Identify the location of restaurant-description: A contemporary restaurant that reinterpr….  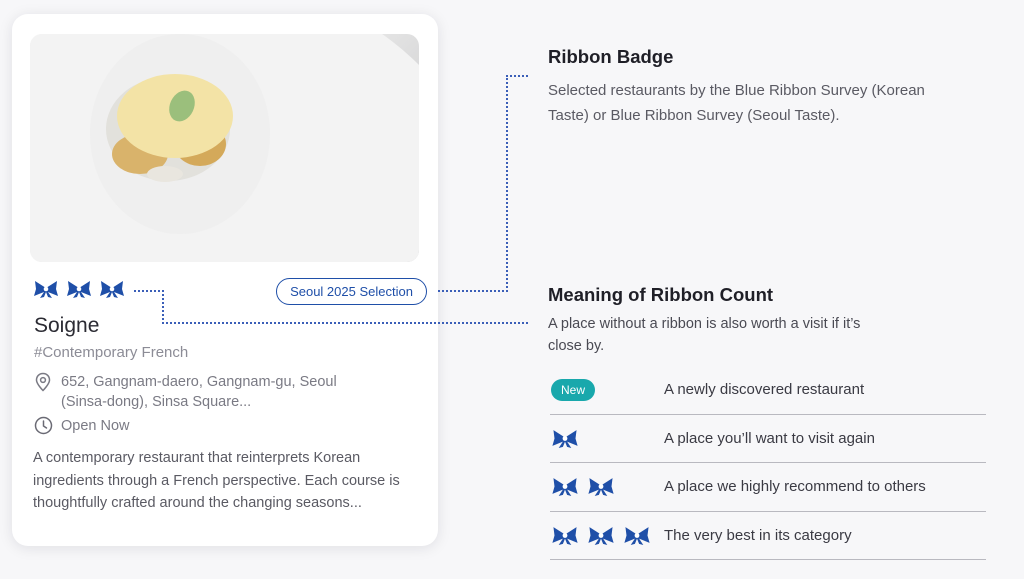
(216, 480).